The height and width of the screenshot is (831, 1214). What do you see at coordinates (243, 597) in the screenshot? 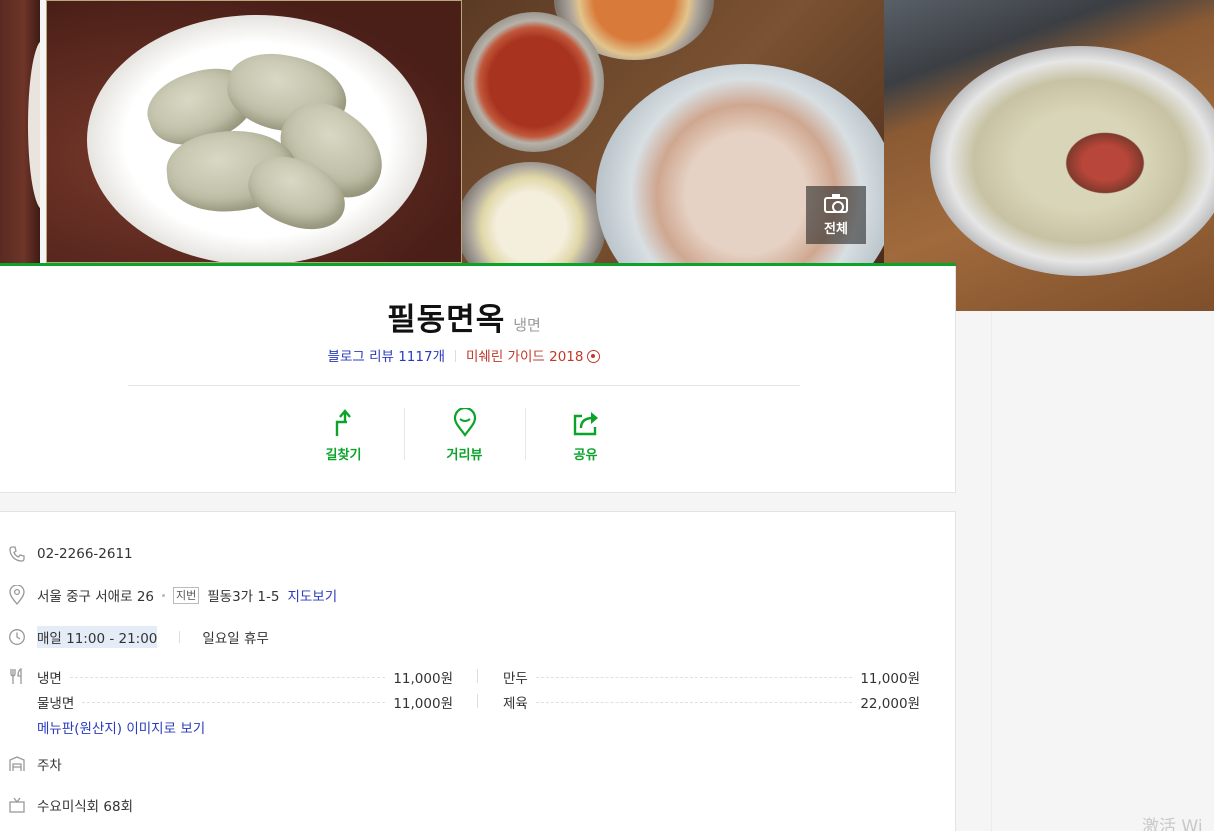
I see `lot-address: 필동3가 1-5` at bounding box center [243, 597].